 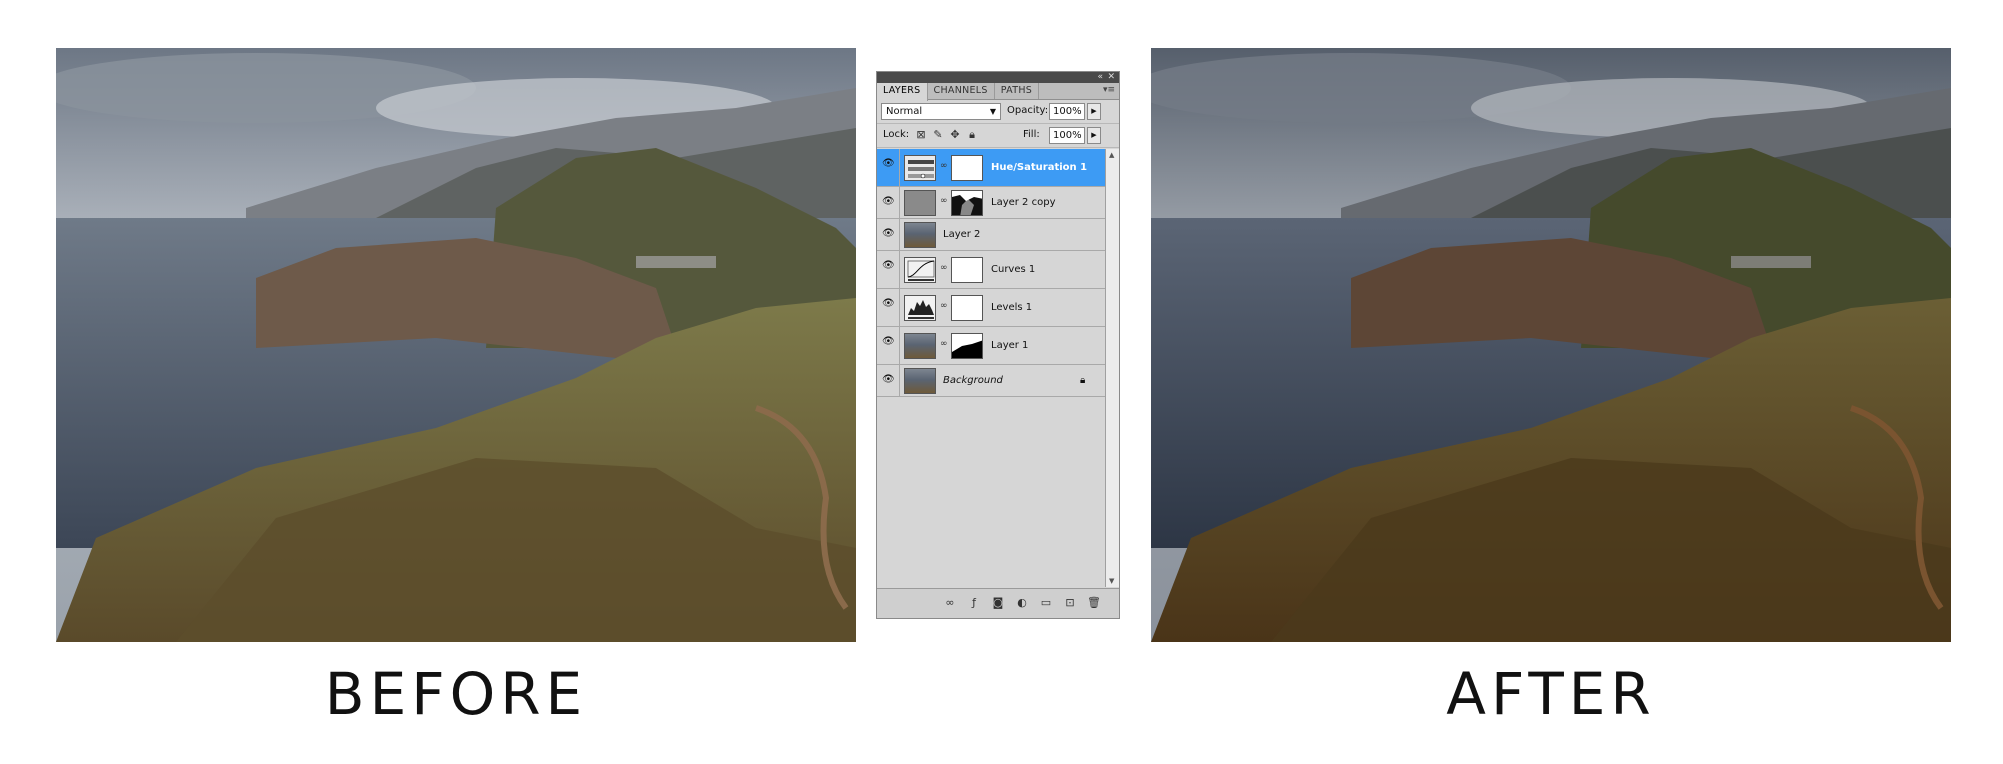 What do you see at coordinates (921, 135) in the screenshot?
I see `lock-transparent-icon: ⊠` at bounding box center [921, 135].